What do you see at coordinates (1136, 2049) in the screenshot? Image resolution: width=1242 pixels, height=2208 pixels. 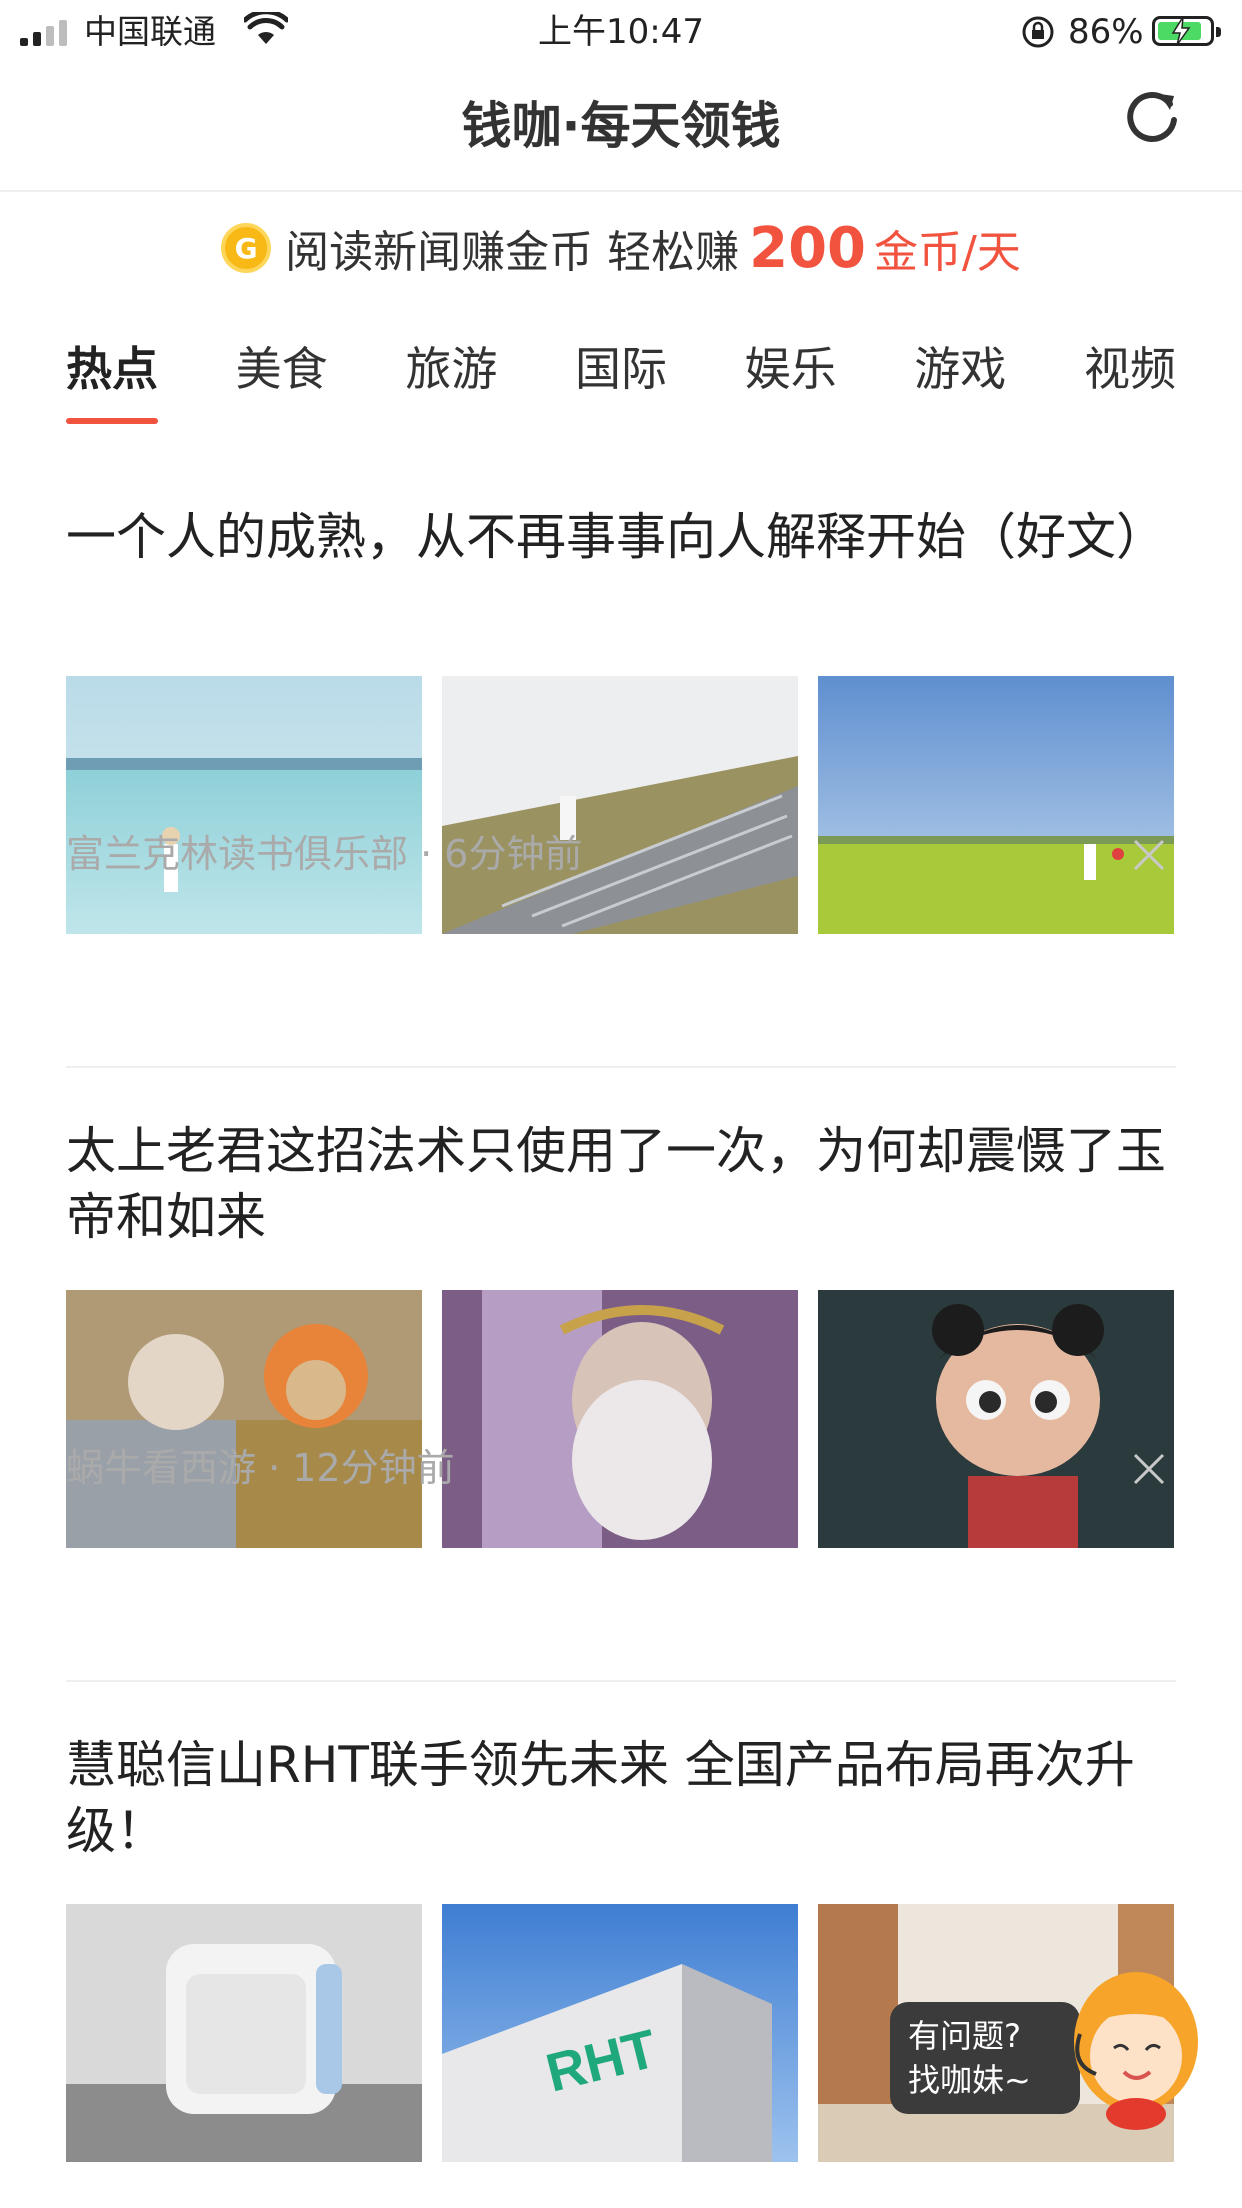 I see `mascot-avatar-icon` at bounding box center [1136, 2049].